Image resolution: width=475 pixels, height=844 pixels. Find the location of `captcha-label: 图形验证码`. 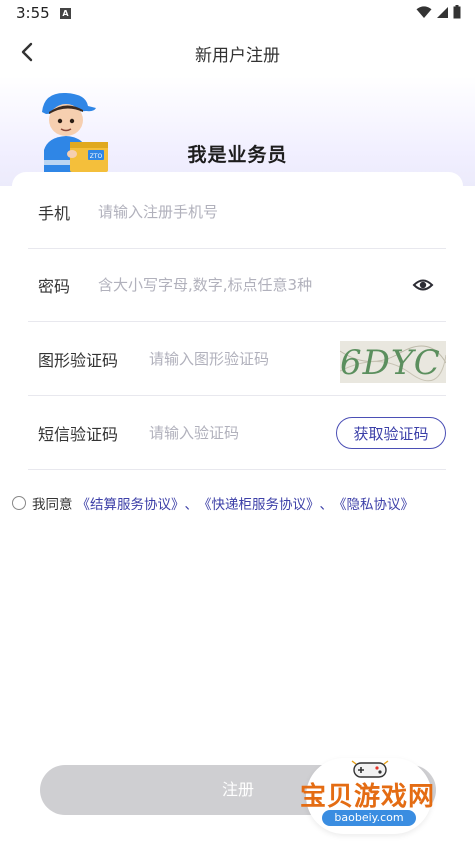

captcha-label: 图形验证码 is located at coordinates (78, 360).